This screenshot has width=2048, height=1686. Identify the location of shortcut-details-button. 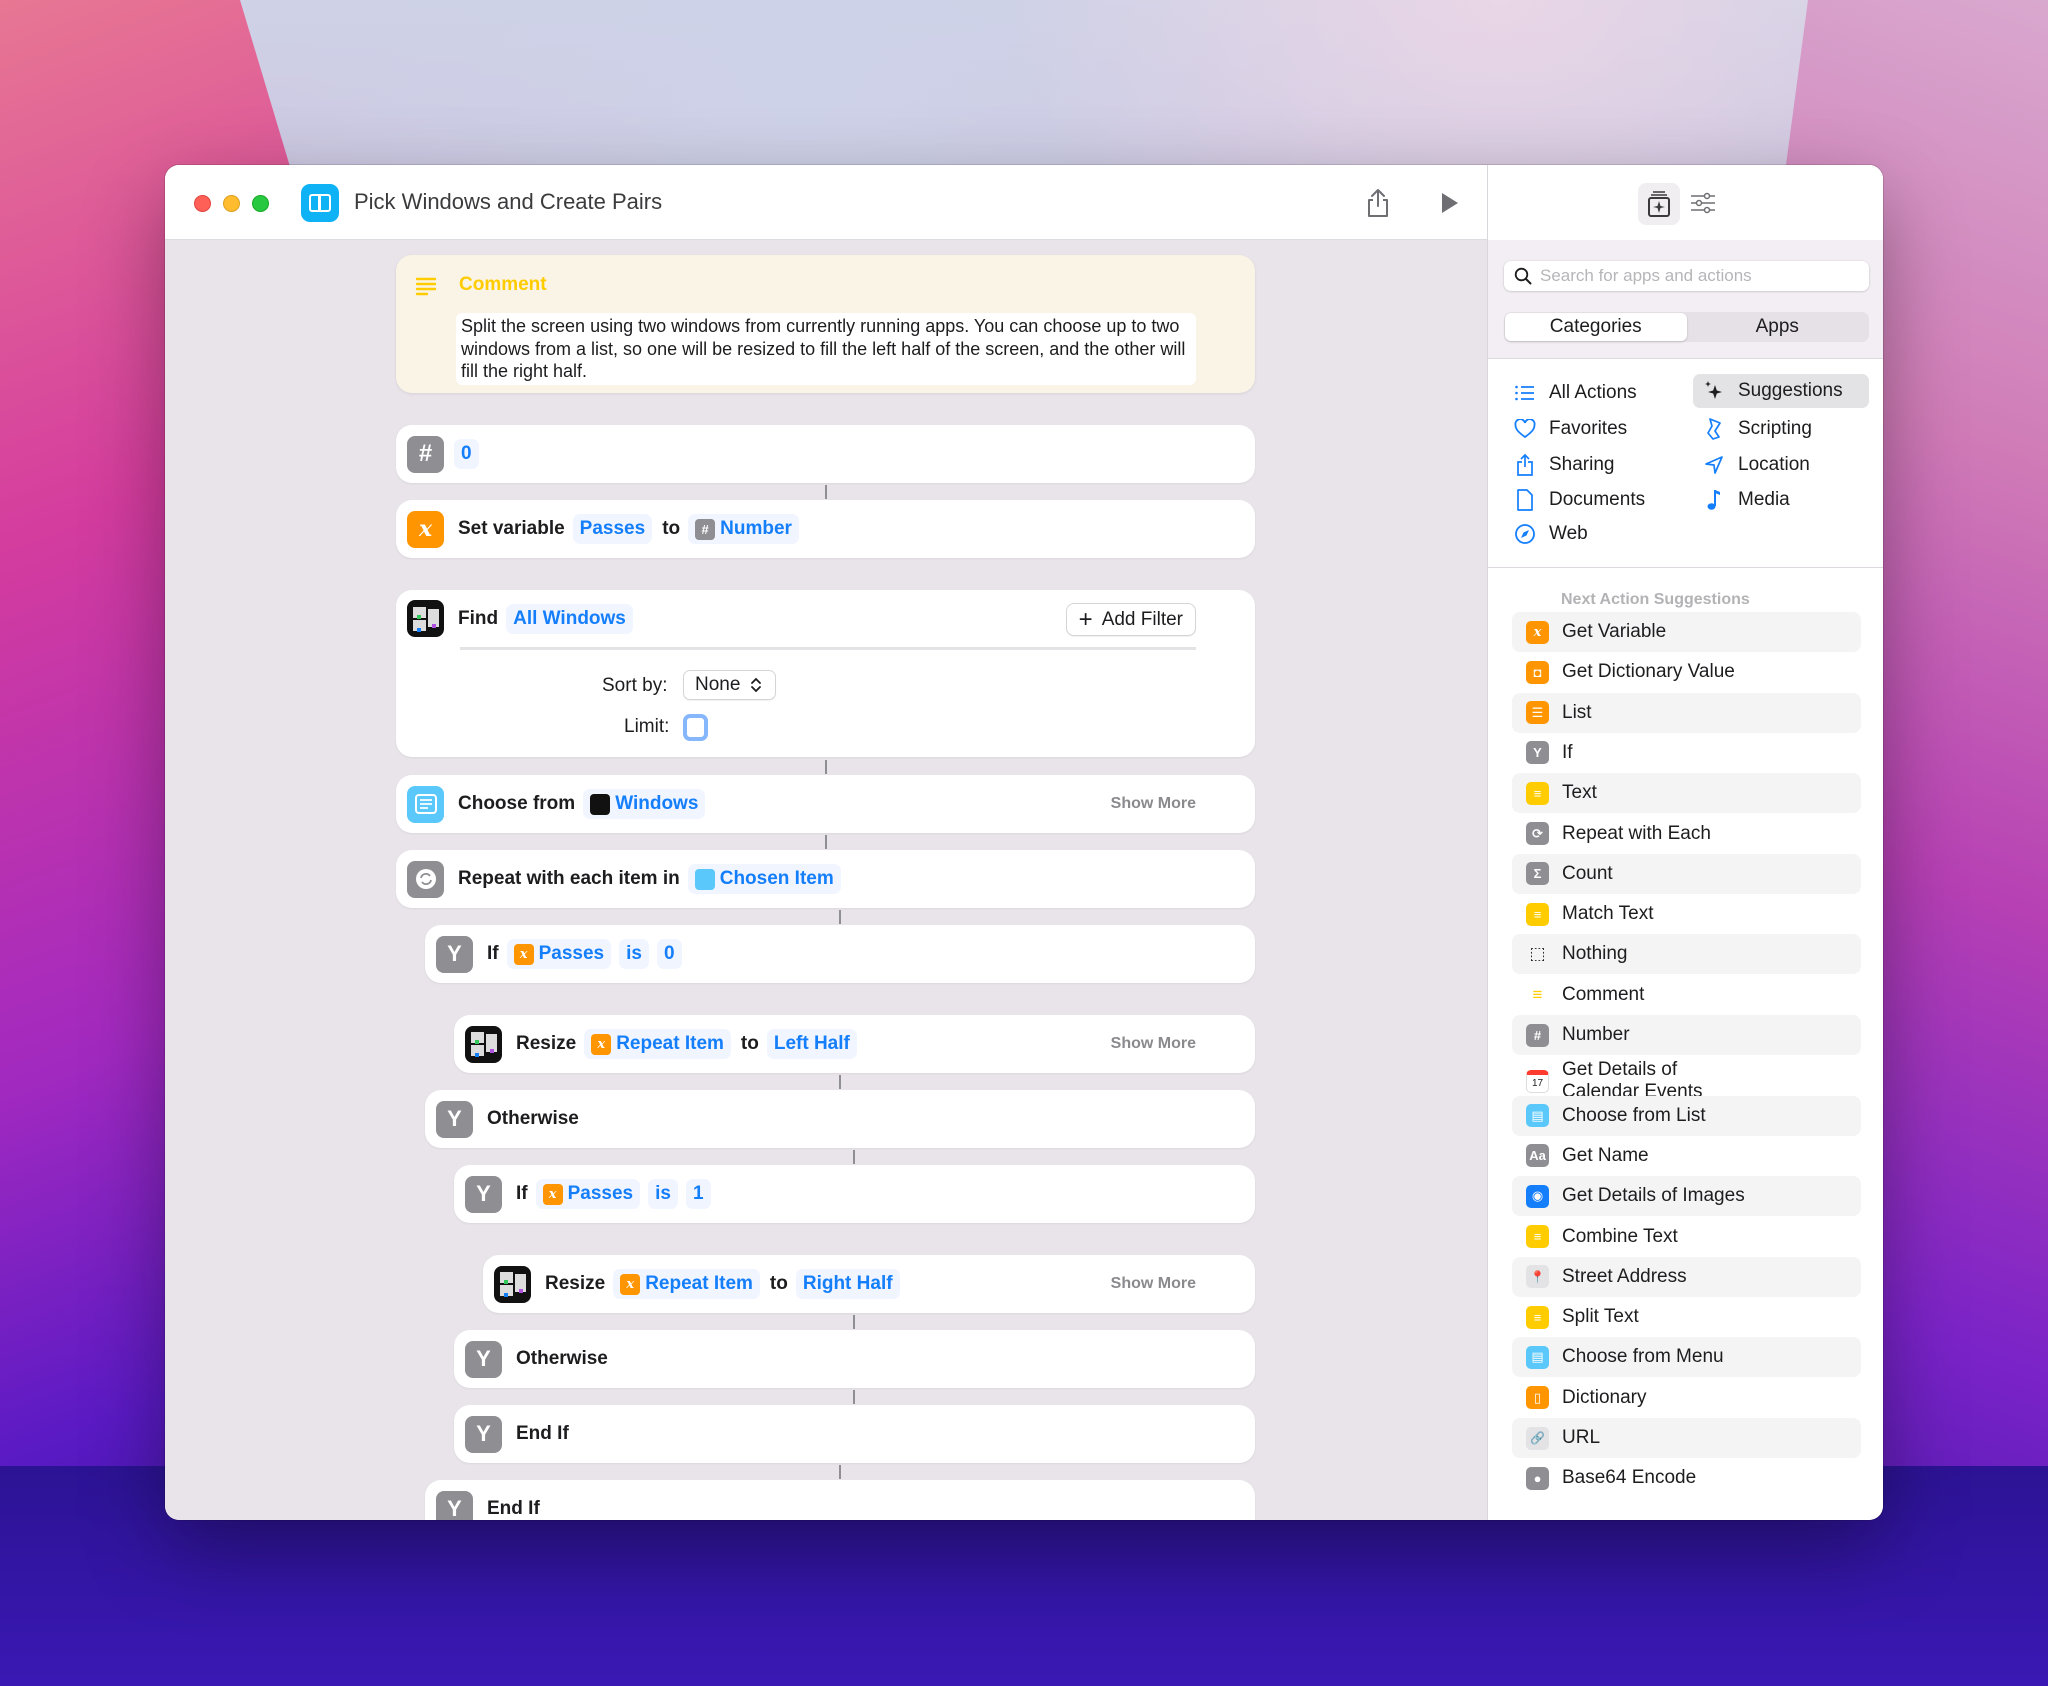
(1703, 203).